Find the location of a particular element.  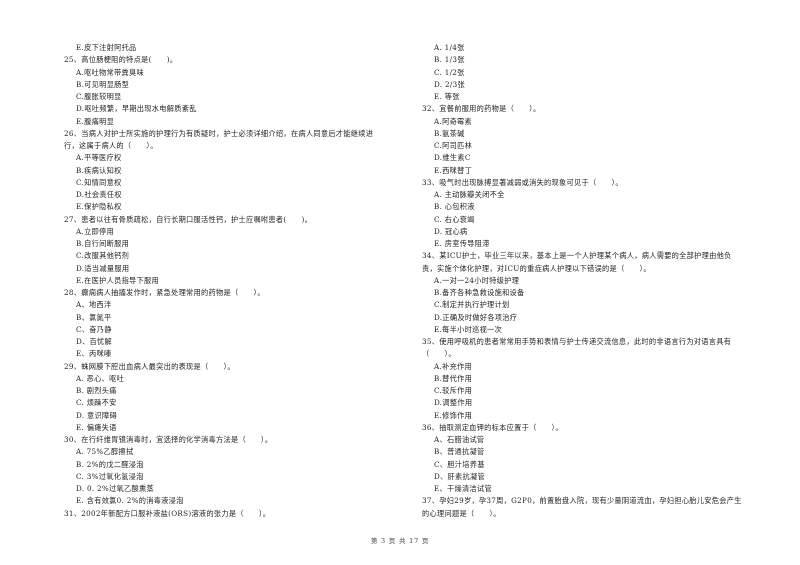

answer-option: A、地西泮 is located at coordinates (94, 305).